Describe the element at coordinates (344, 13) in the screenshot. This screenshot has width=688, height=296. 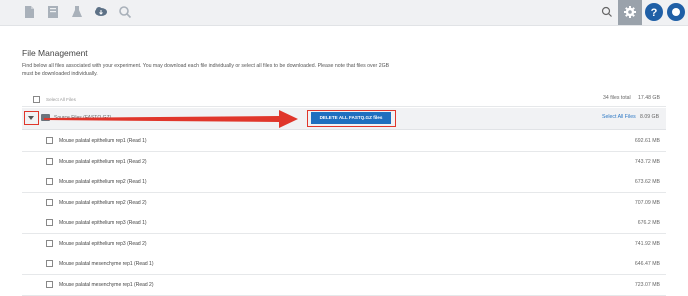
I see `top-toolbar: ?` at that location.